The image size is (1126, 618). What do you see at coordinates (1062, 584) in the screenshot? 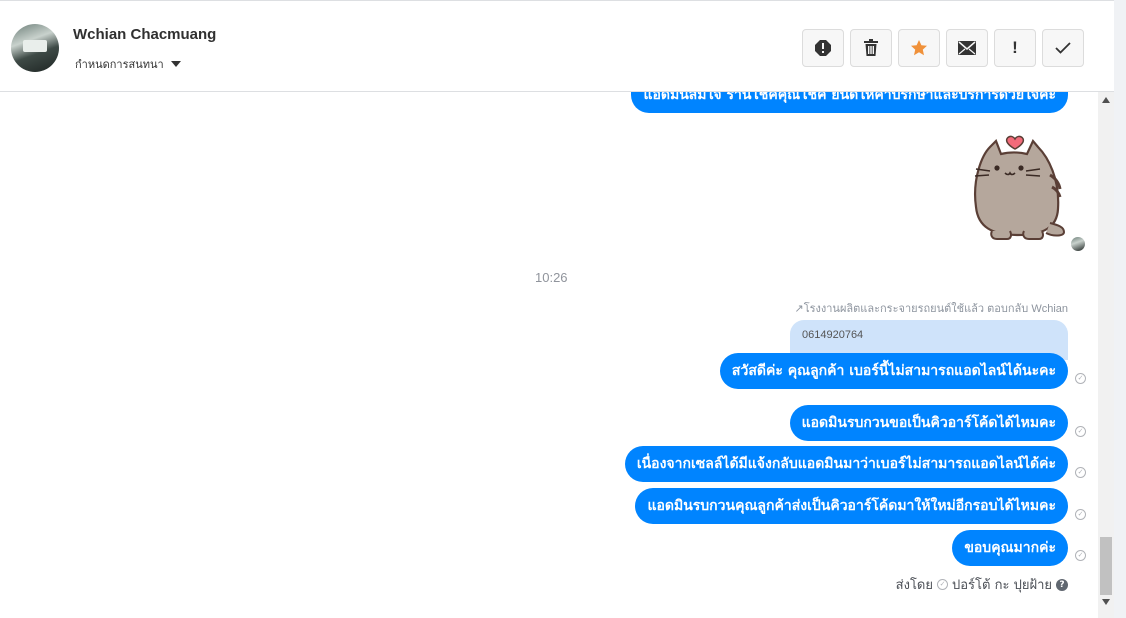
I see `help-icon: ?` at bounding box center [1062, 584].